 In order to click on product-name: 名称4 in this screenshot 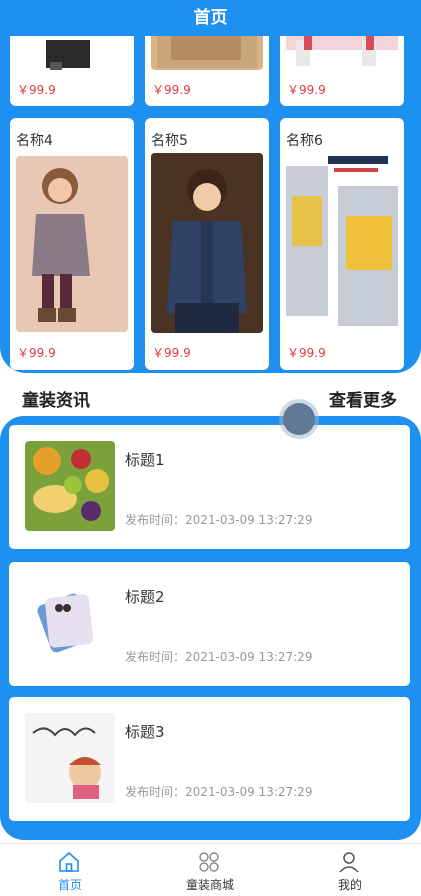, I will do `click(34, 141)`.